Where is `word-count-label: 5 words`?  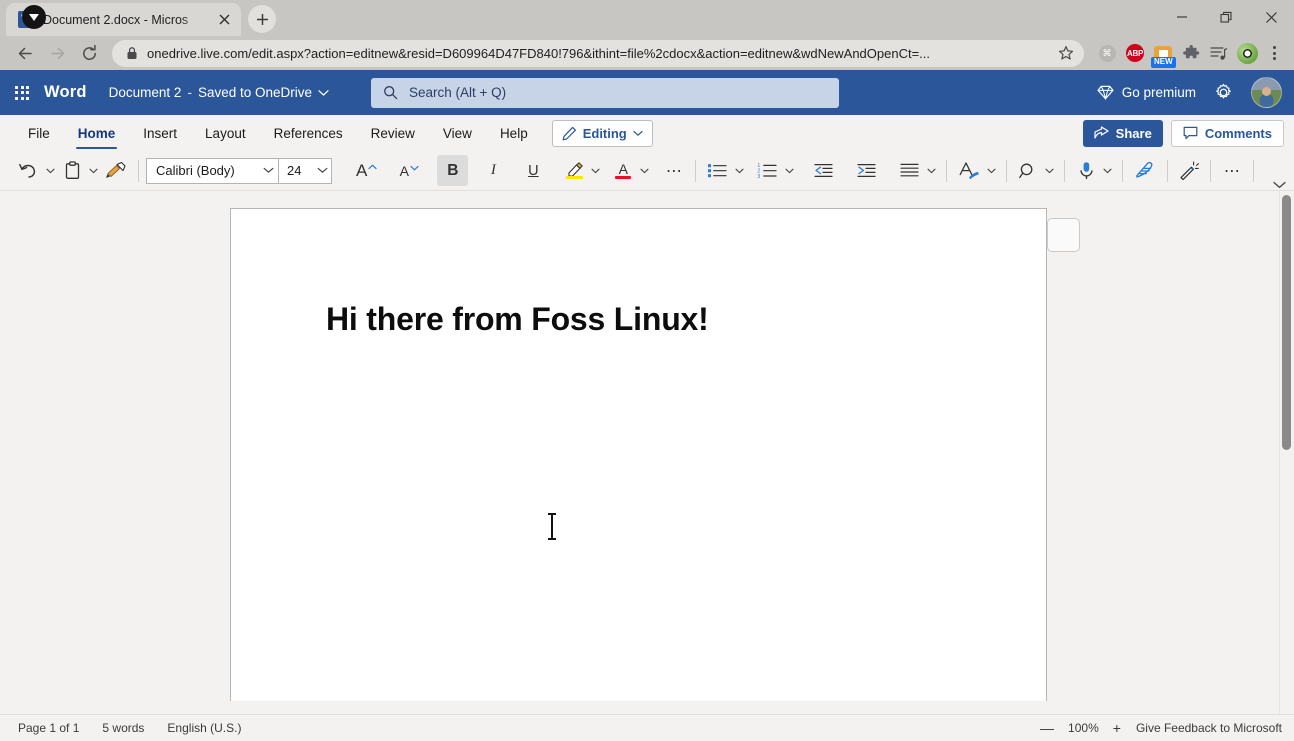 word-count-label: 5 words is located at coordinates (123, 728).